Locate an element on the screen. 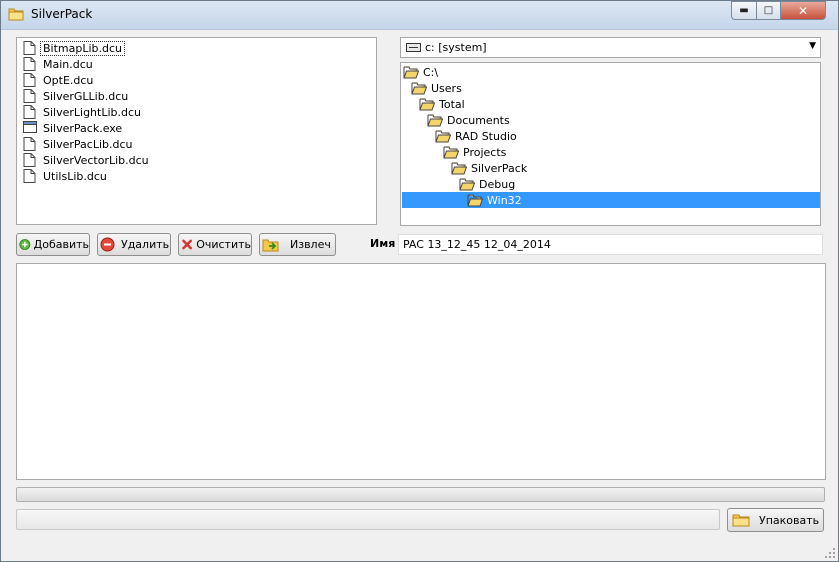 Image resolution: width=839 pixels, height=562 pixels. tree-item: Projects is located at coordinates (474, 152).